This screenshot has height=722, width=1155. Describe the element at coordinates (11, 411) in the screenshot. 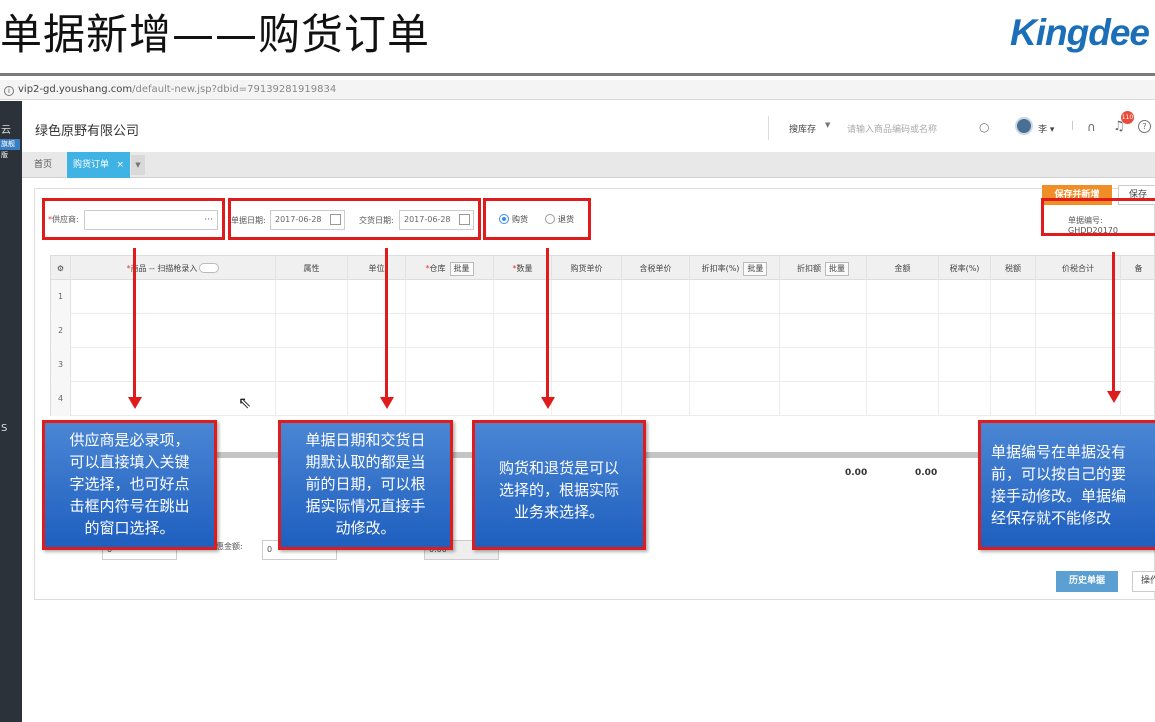

I see `left-nav-rail: 云 旗舰版 S` at that location.